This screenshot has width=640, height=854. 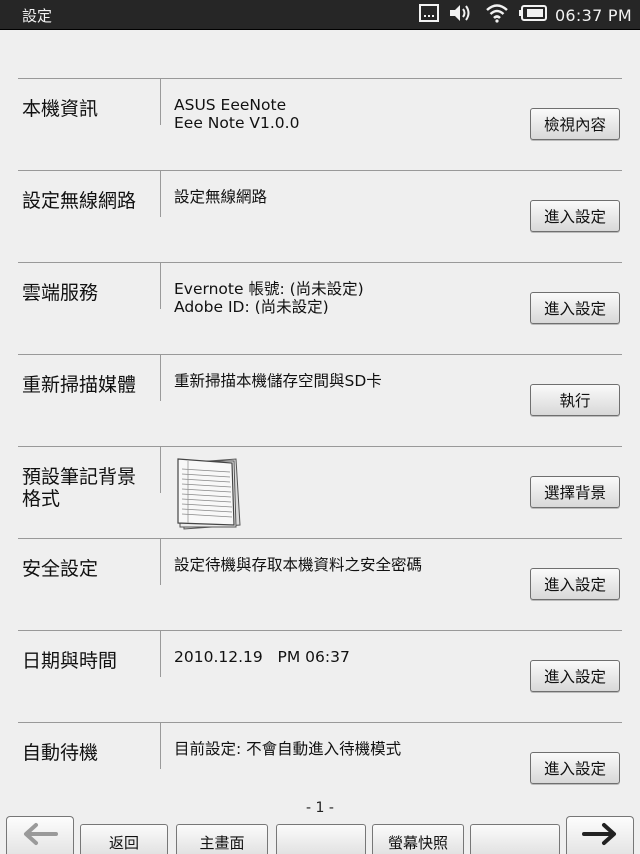 I want to click on label-line: 預設筆記背景, so click(x=79, y=477).